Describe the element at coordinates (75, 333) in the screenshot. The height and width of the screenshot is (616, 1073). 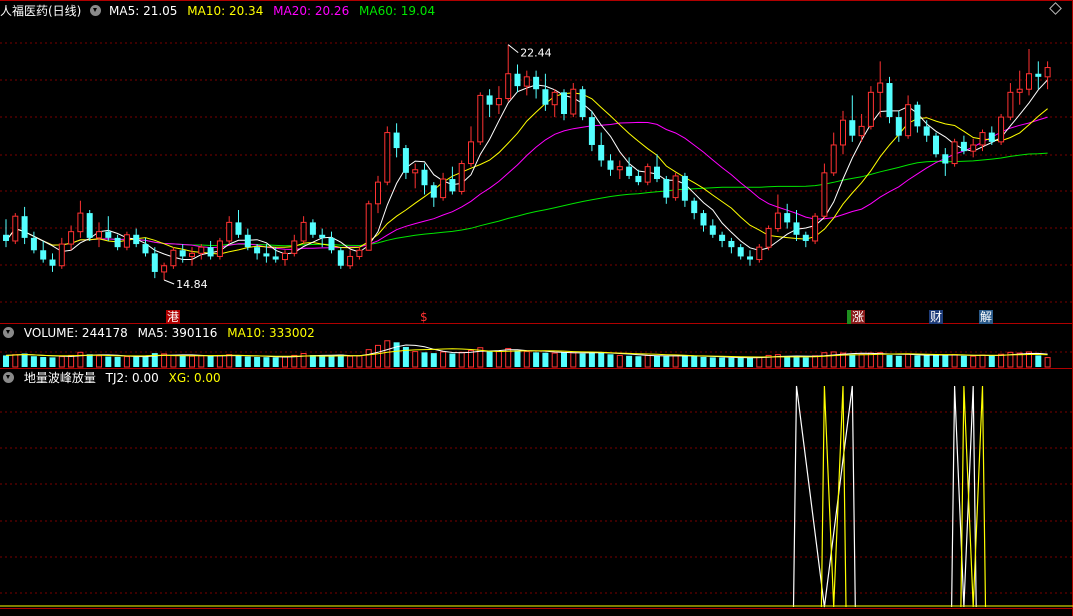
I see `volume-label: VOLUME: 244178` at that location.